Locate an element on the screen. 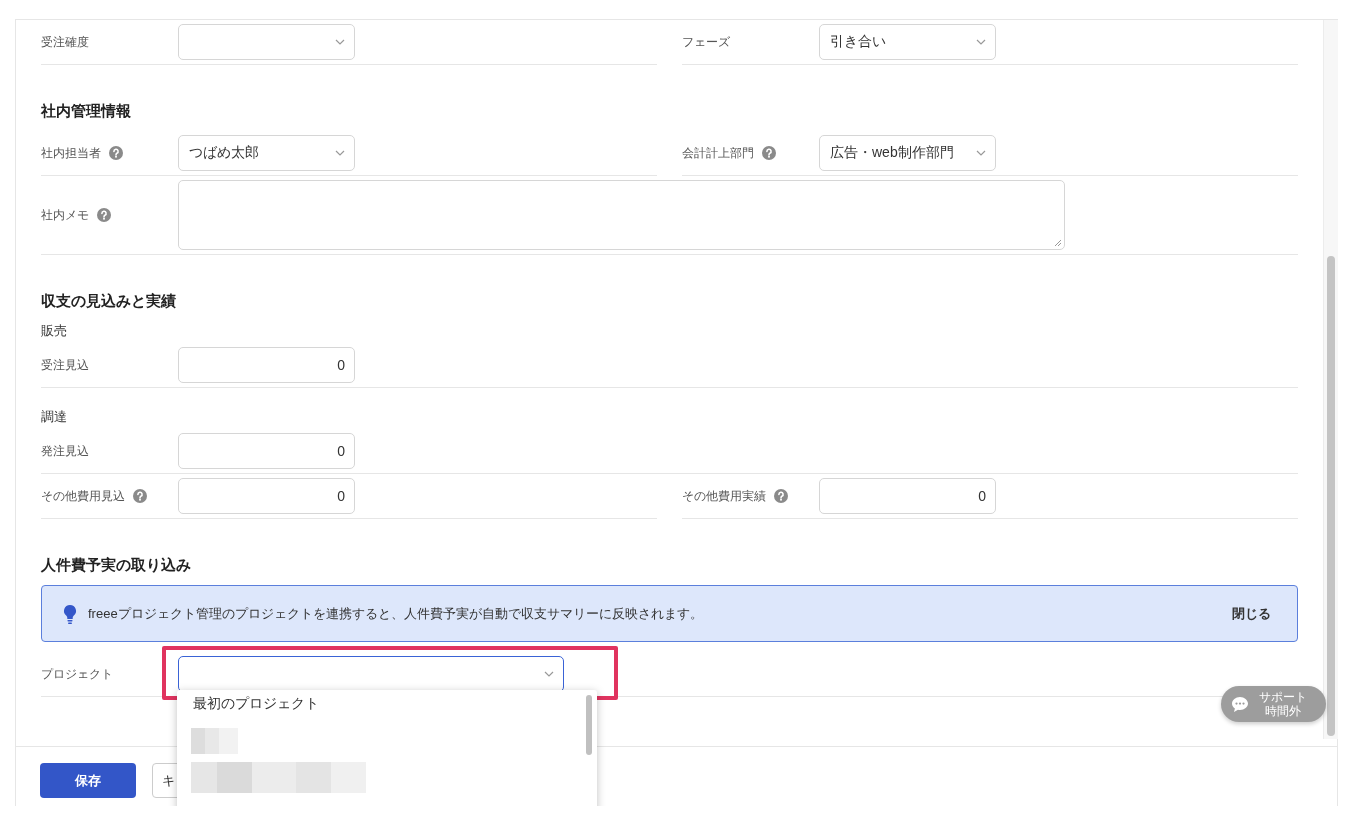  close-link: 閉じる is located at coordinates (1251, 613).